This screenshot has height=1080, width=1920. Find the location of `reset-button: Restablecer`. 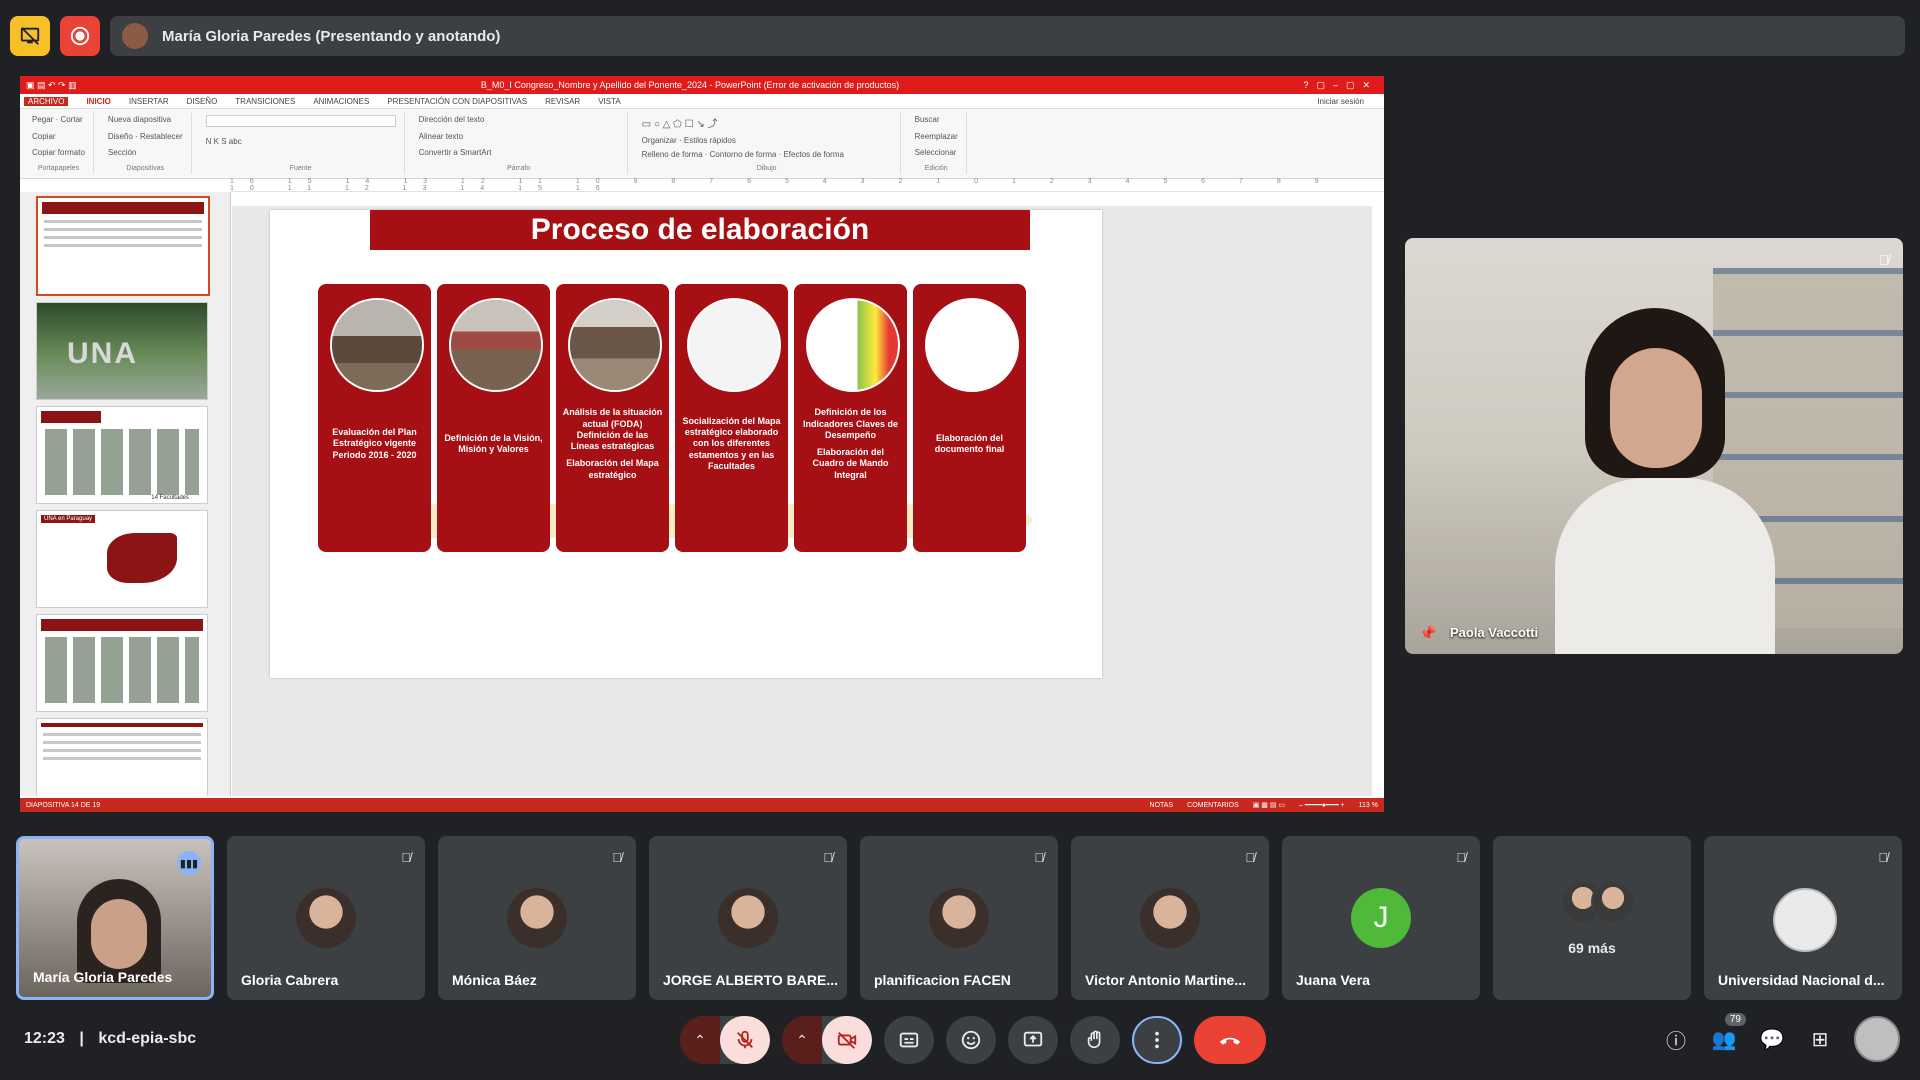

reset-button: Restablecer is located at coordinates (161, 136).